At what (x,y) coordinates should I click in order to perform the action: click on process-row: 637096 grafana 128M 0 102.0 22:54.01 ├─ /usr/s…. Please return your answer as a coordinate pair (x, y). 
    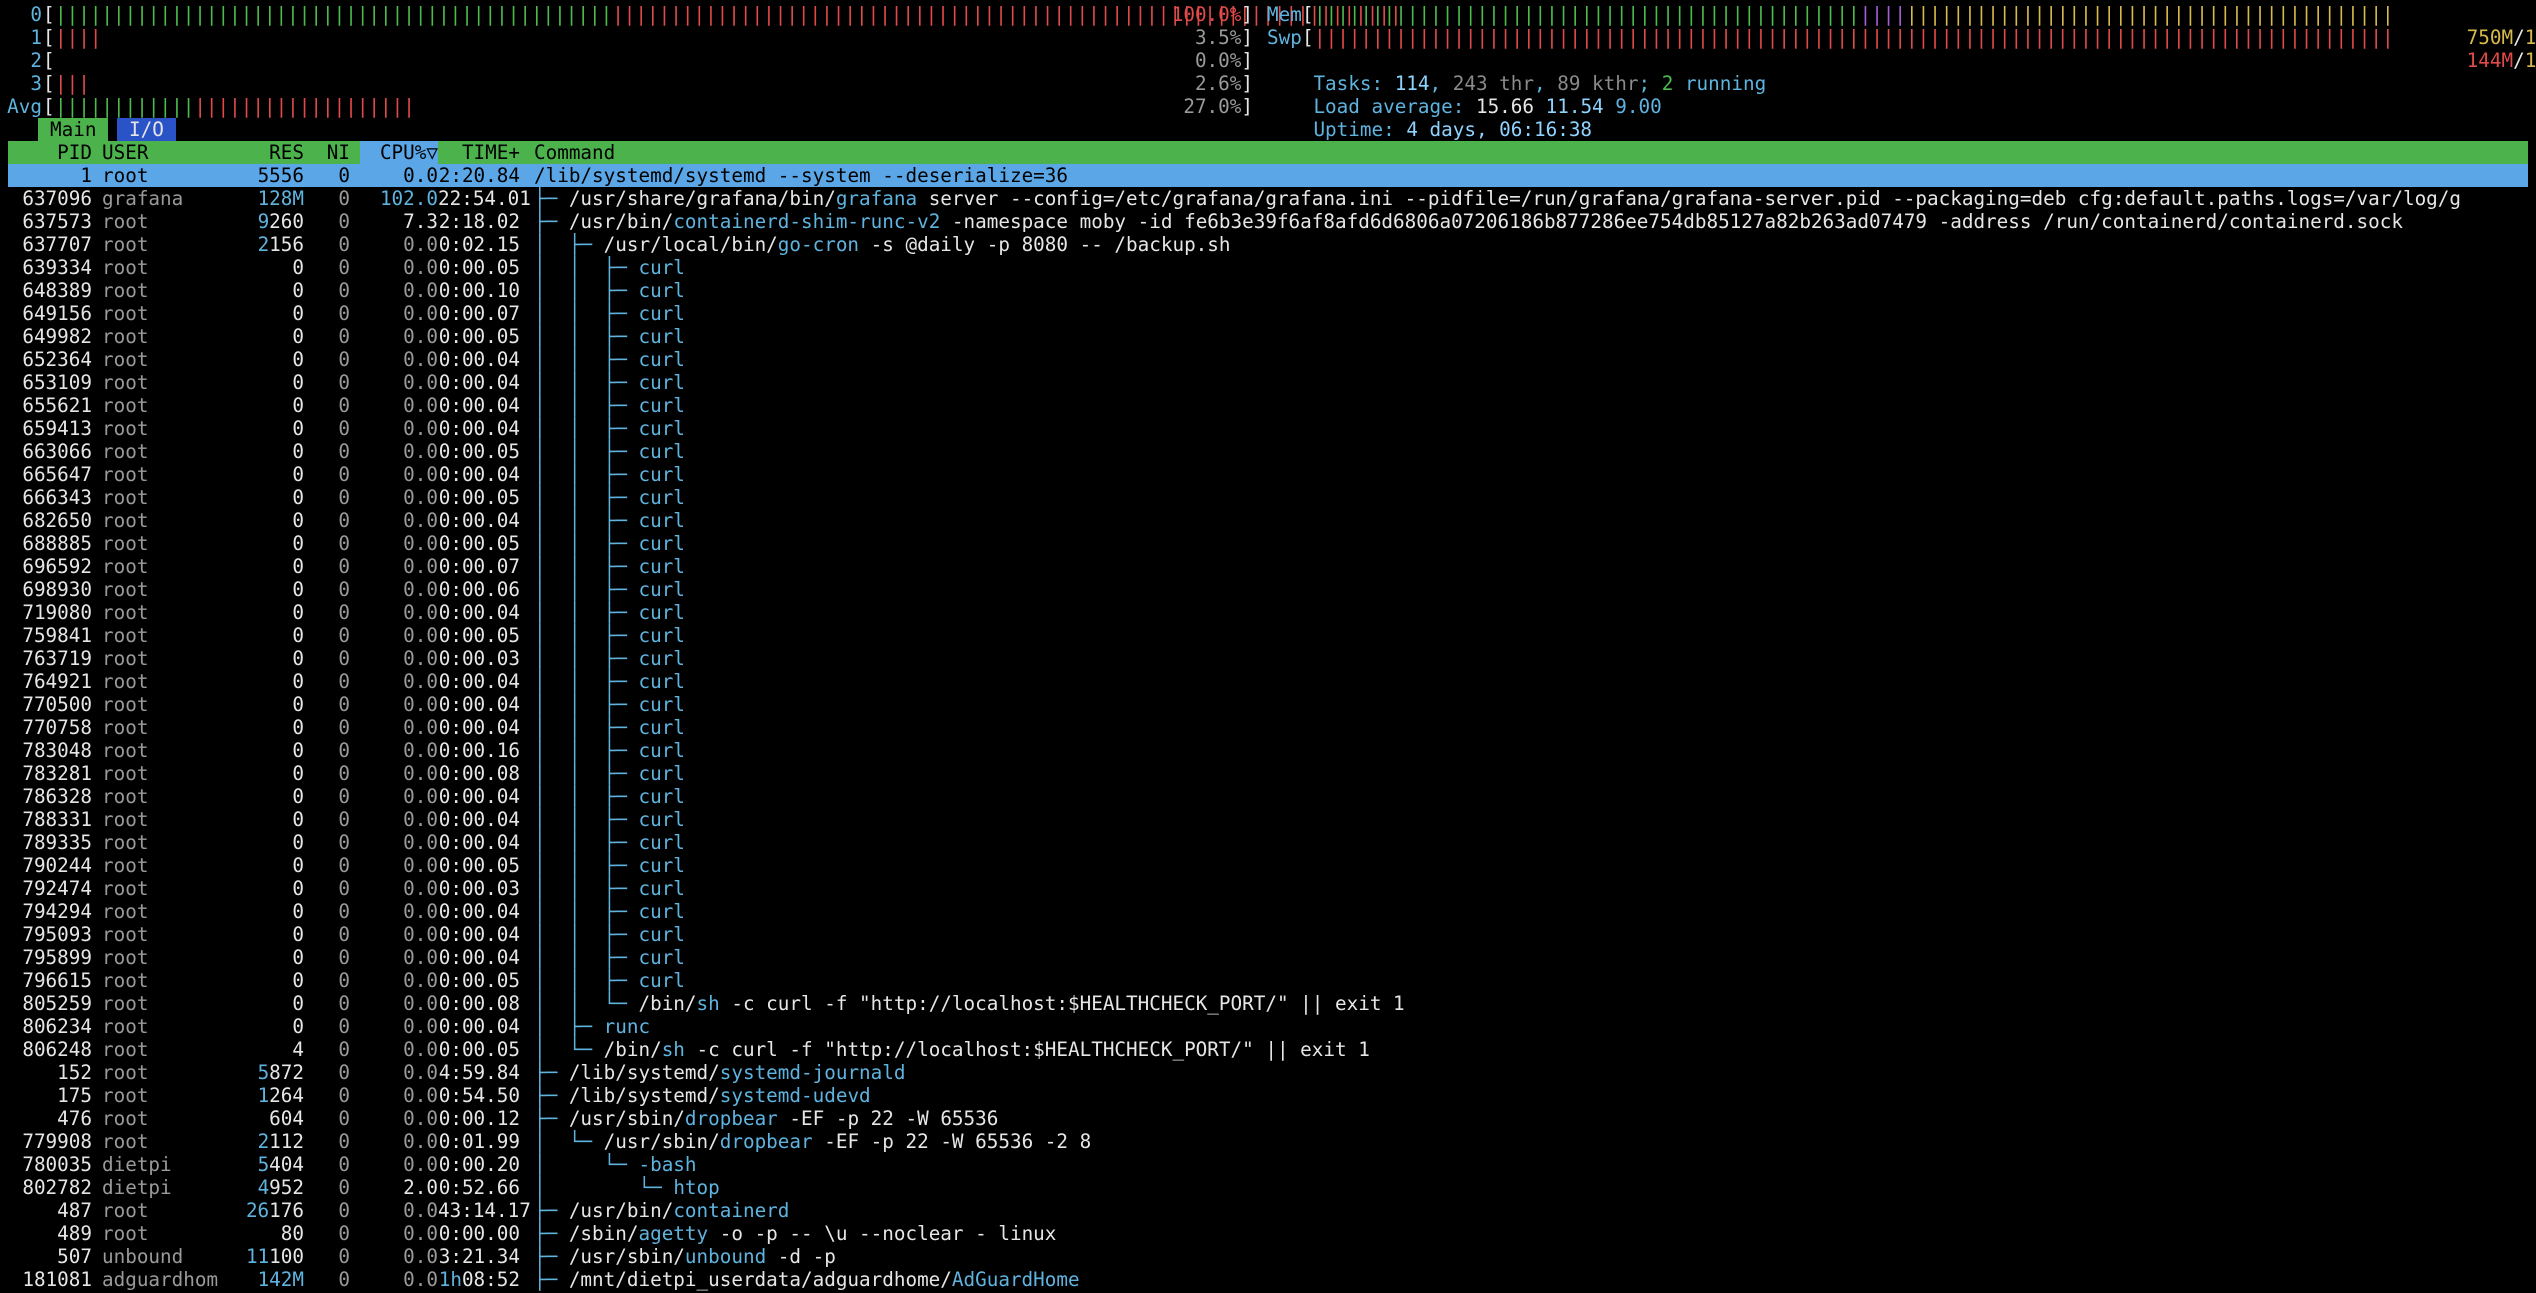
    Looking at the image, I should click on (1268, 198).